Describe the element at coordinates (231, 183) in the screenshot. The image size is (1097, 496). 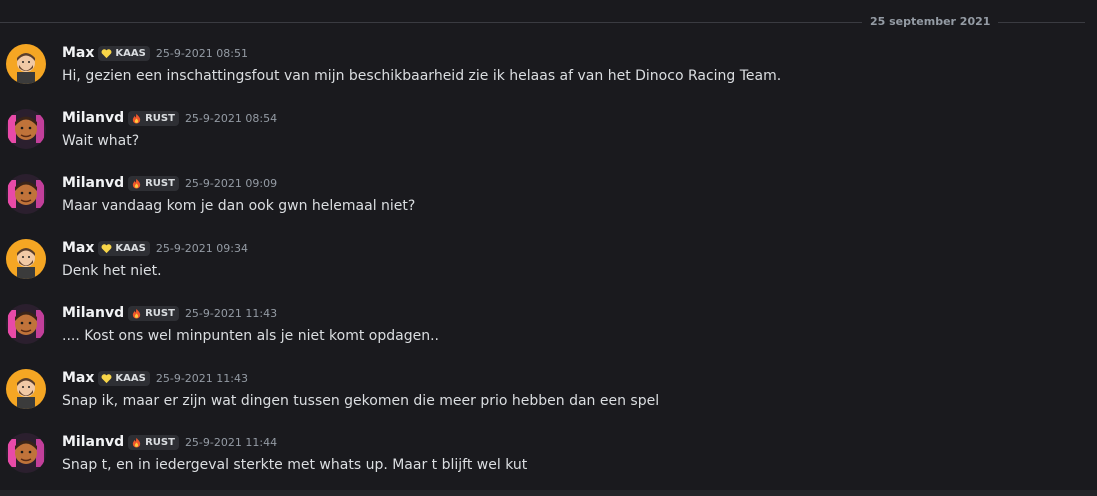
I see `timestamp: 25-9-2021 09:09` at that location.